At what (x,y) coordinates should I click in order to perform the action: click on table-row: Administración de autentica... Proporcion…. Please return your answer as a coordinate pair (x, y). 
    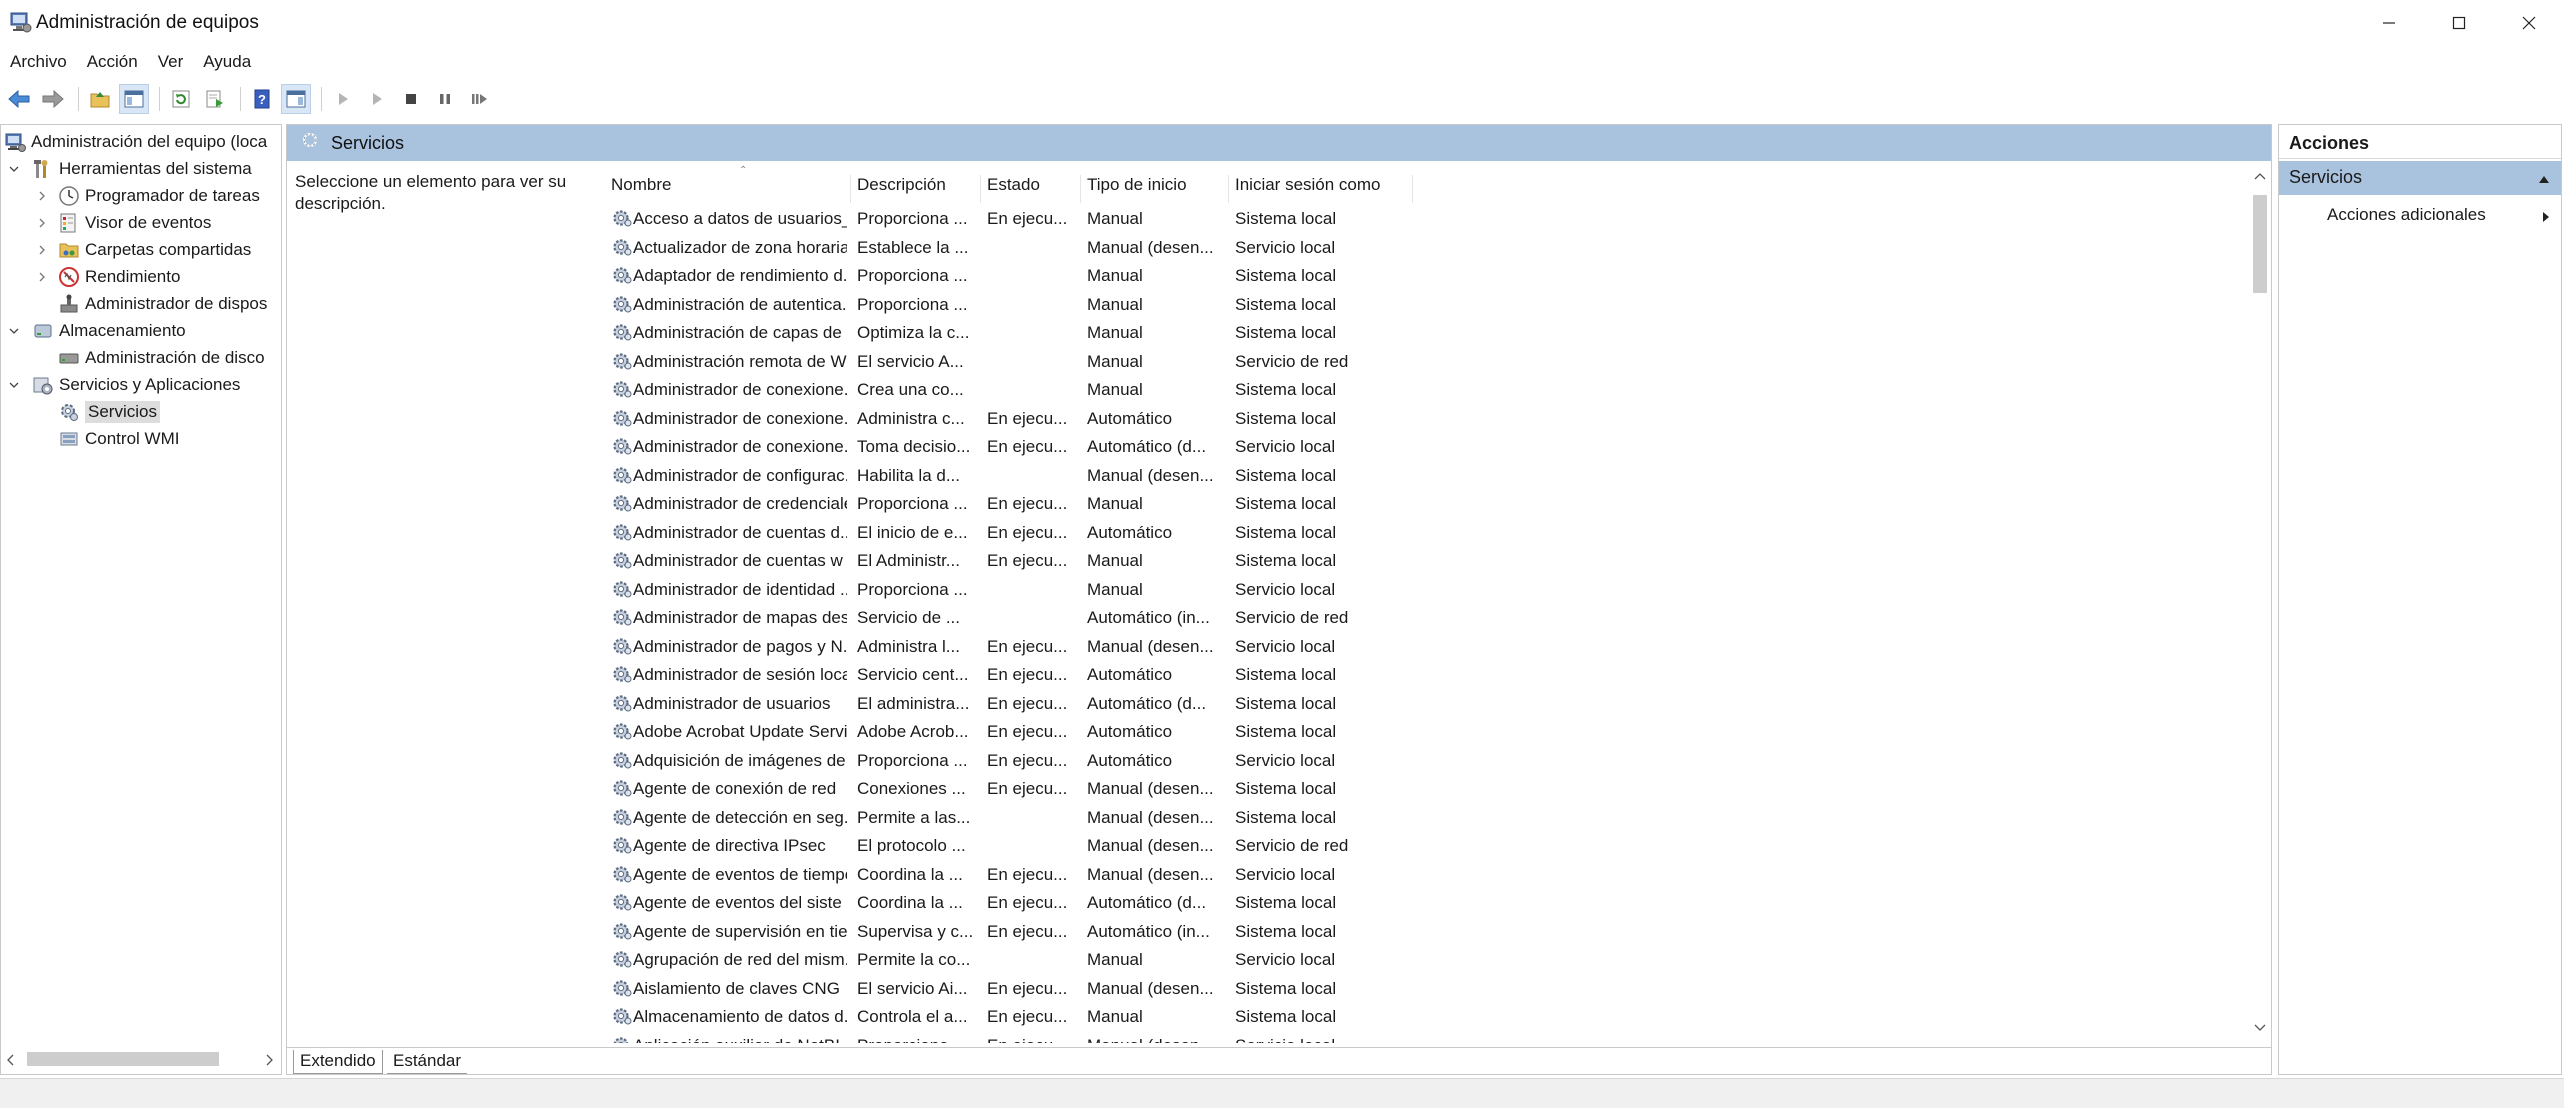
    Looking at the image, I should click on (1055, 305).